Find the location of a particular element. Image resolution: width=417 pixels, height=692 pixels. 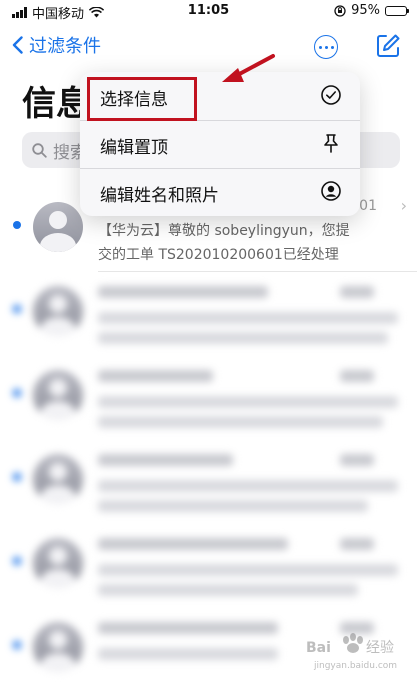

baidu-jingyan-watermark: Bai 经验 jingyan.baidu.com is located at coordinates (351, 652).